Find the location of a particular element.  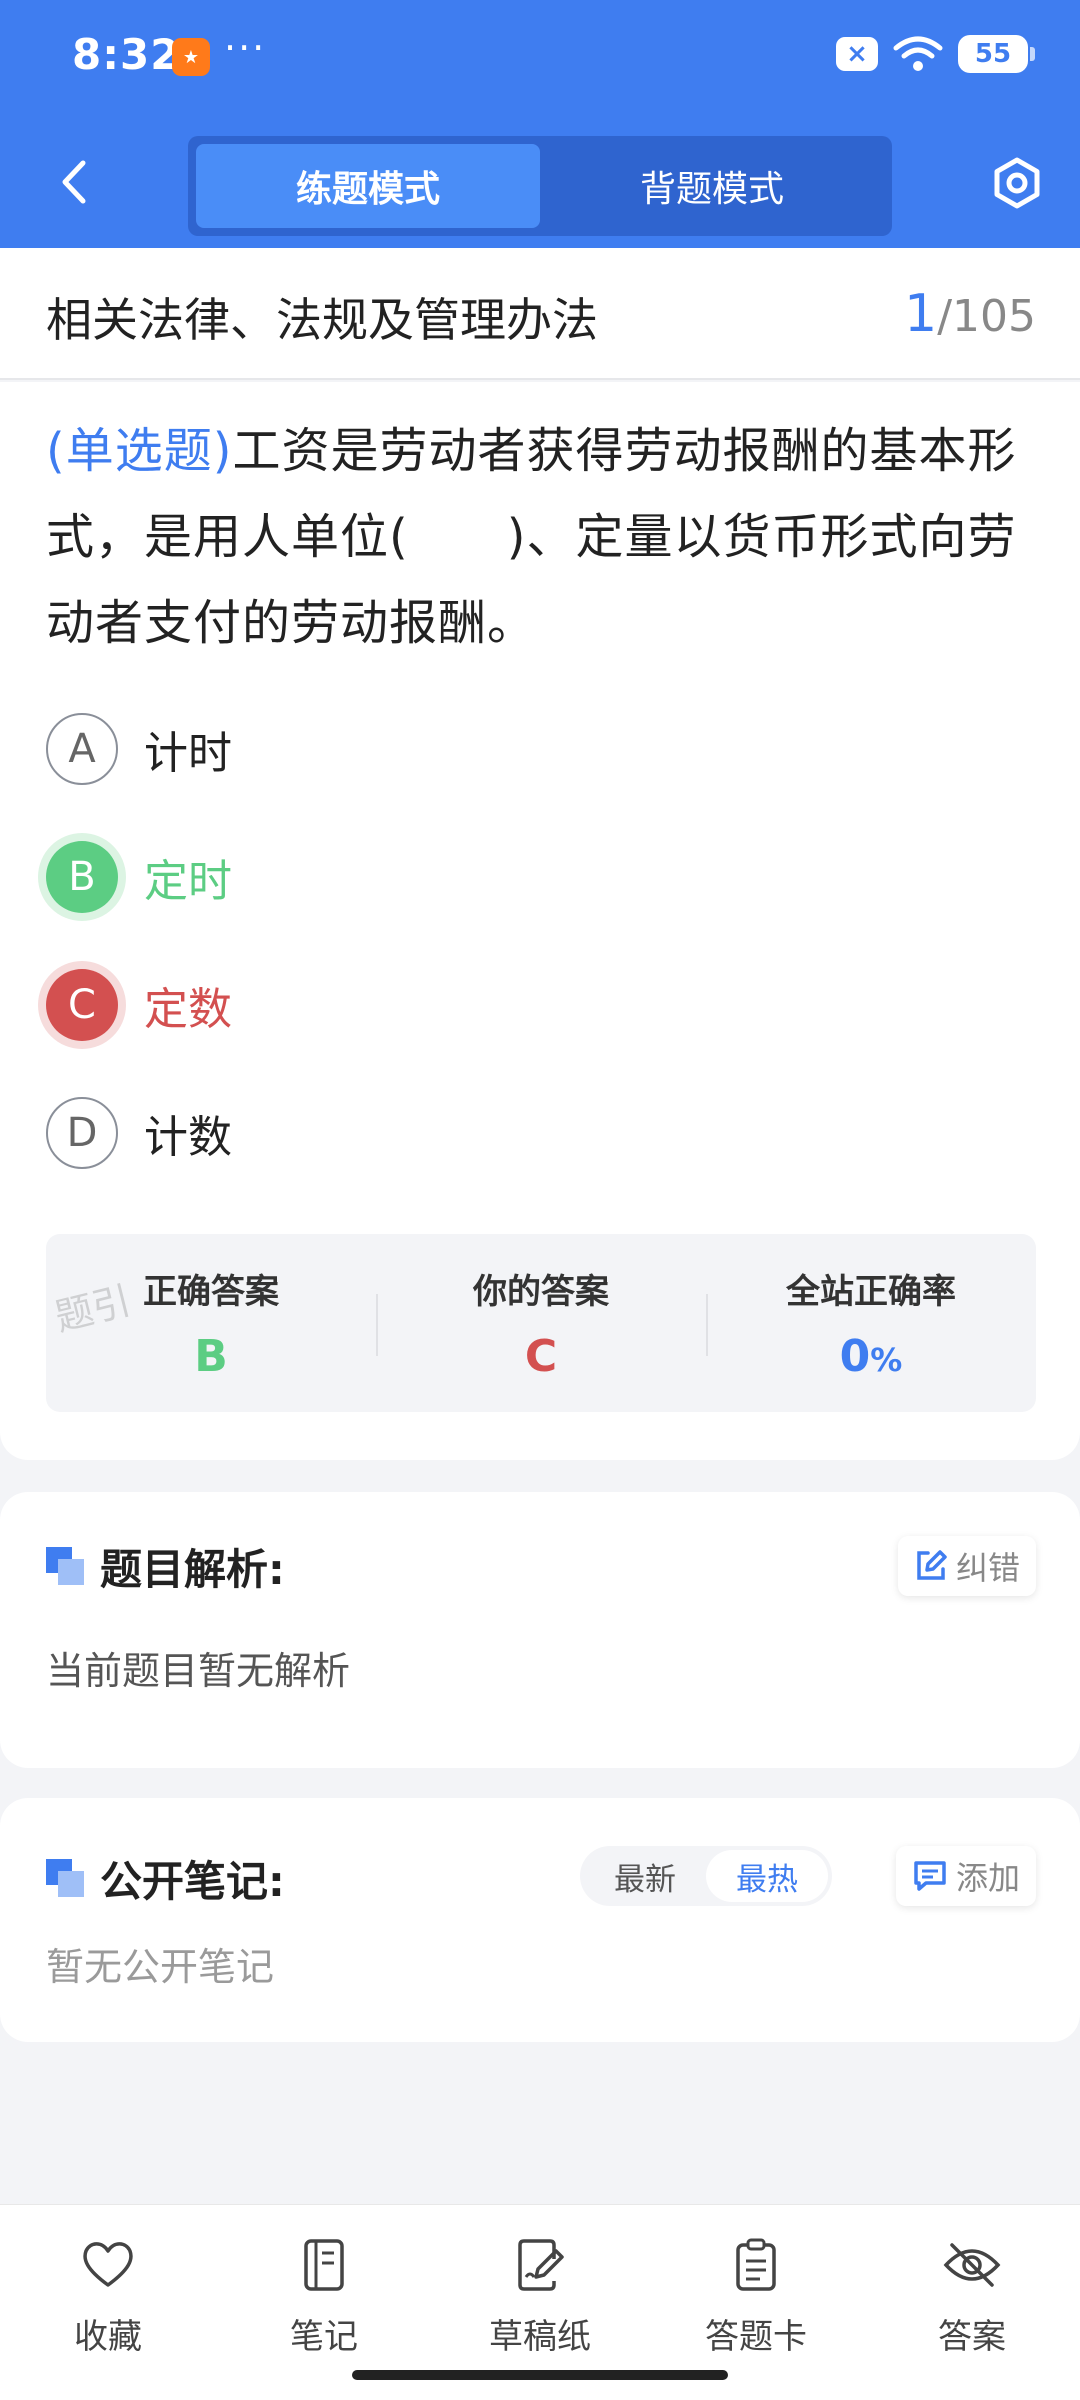

more-notifications-icon: ··· is located at coordinates (245, 48).